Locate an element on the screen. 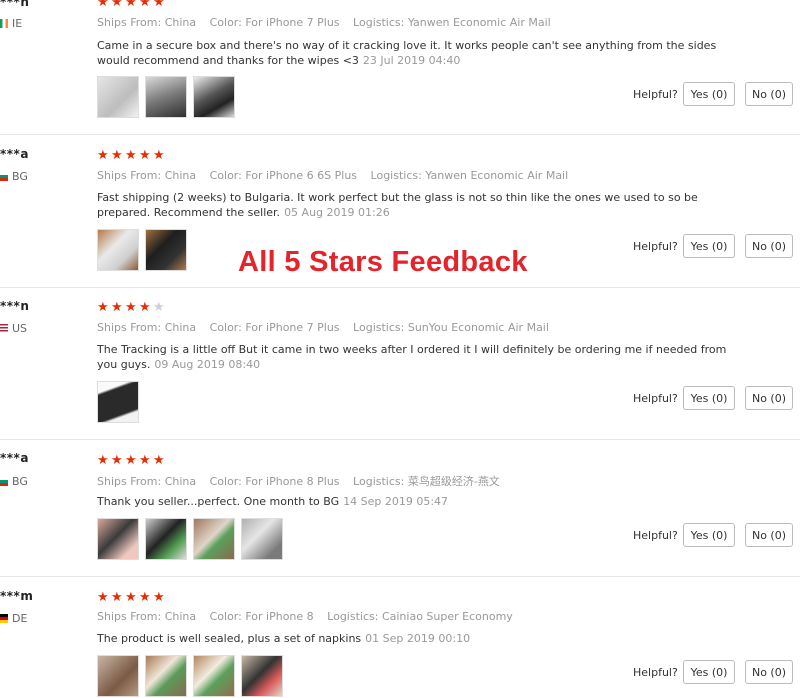 The height and width of the screenshot is (698, 800). logistics-value: 菜鸟超级经济-燕文 is located at coordinates (453, 481).